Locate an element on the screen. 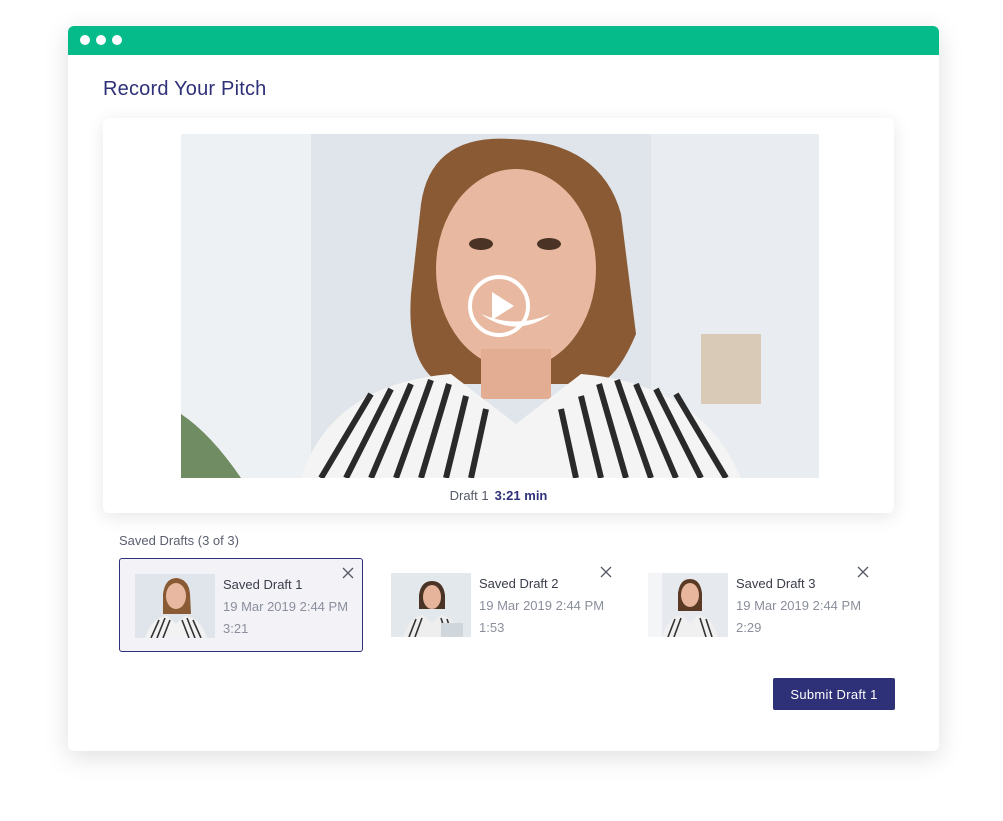 Image resolution: width=1003 pixels, height=821 pixels. play-circle-icon is located at coordinates (499, 306).